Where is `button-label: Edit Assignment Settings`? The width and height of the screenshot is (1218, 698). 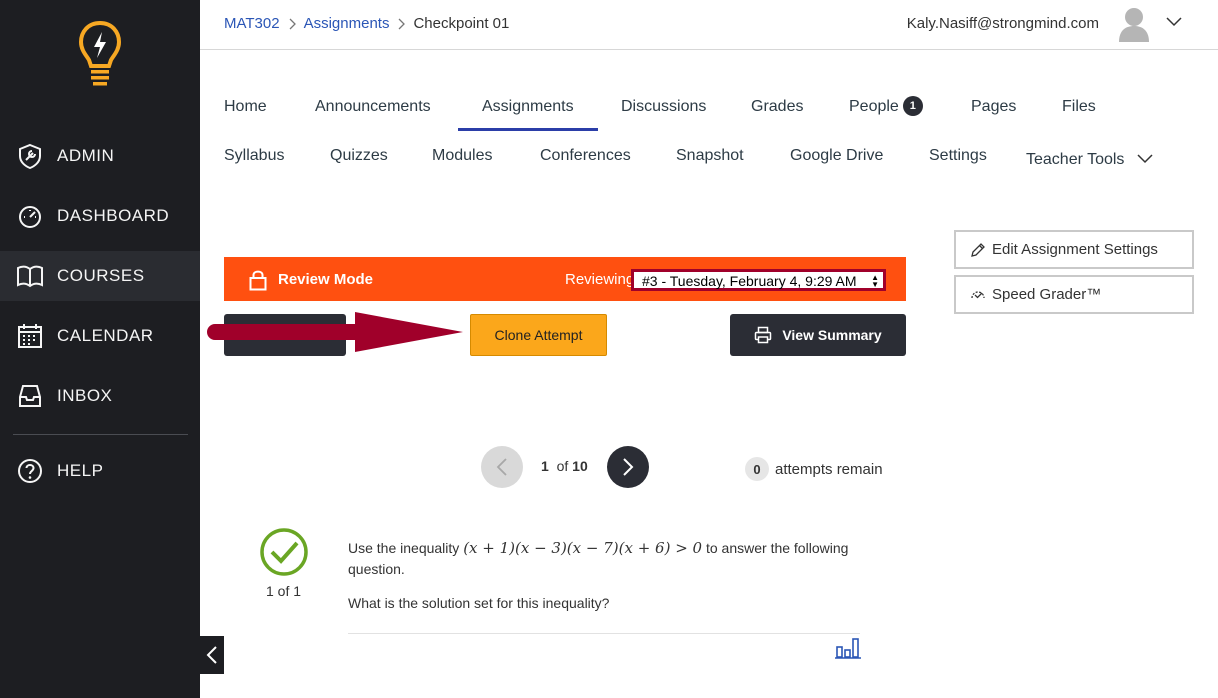 button-label: Edit Assignment Settings is located at coordinates (1075, 249).